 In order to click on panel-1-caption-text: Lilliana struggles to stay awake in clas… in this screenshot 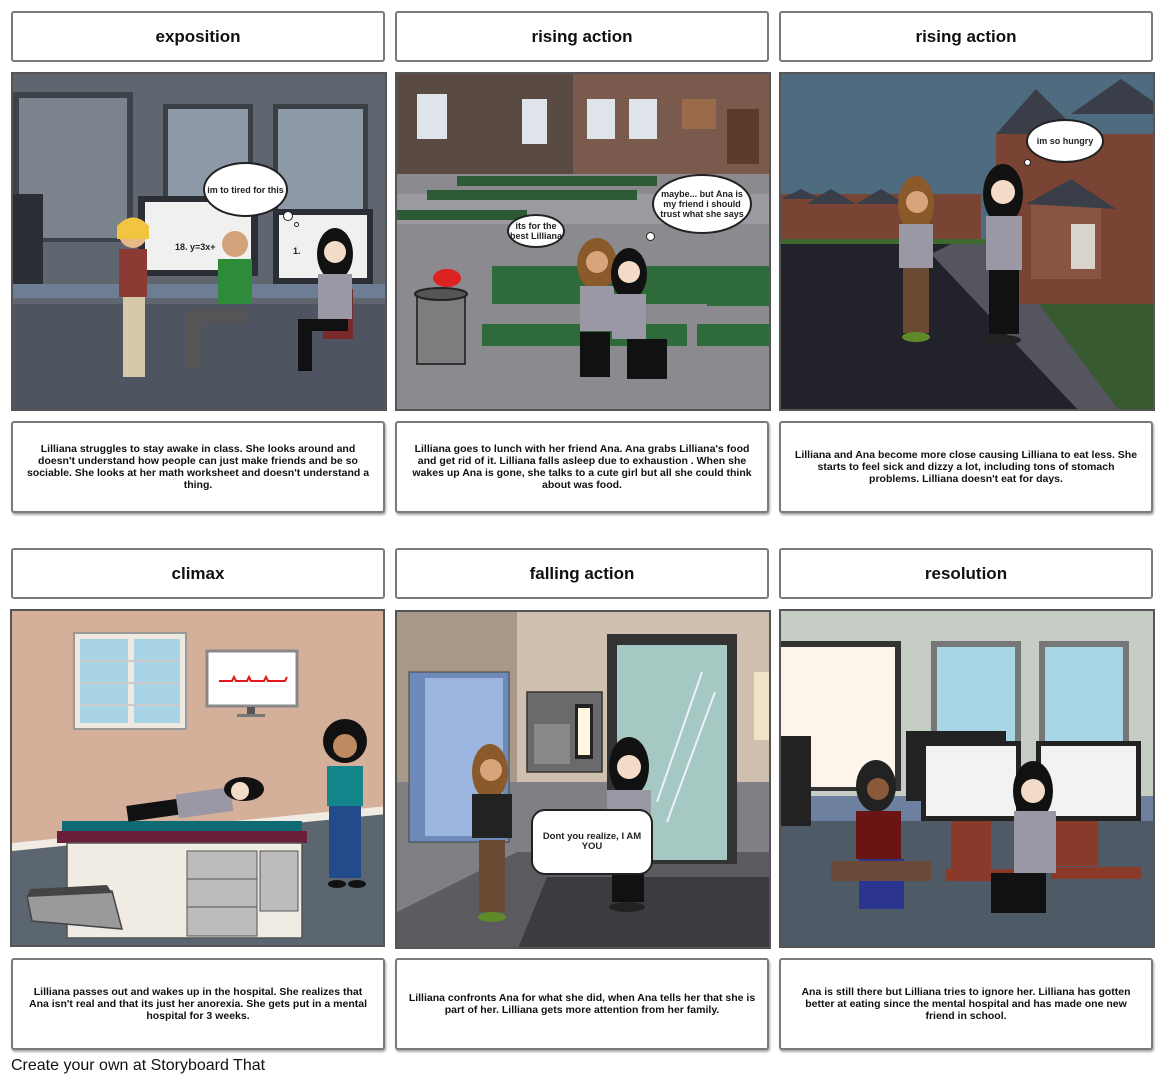, I will do `click(198, 467)`.